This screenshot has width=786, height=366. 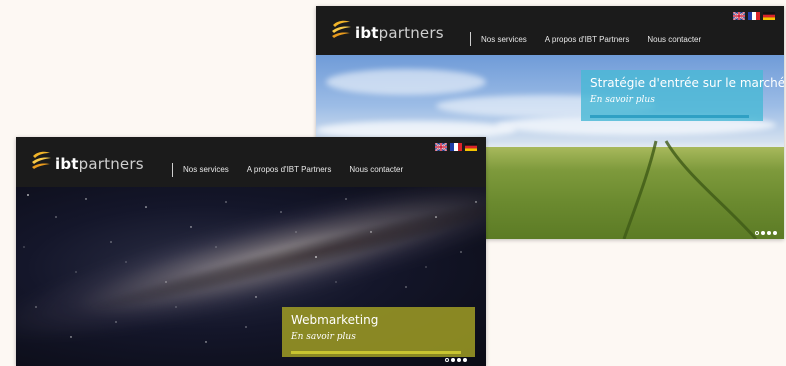 I want to click on caption-title: Stratégie d'entrée sur le marché, so click(x=687, y=83).